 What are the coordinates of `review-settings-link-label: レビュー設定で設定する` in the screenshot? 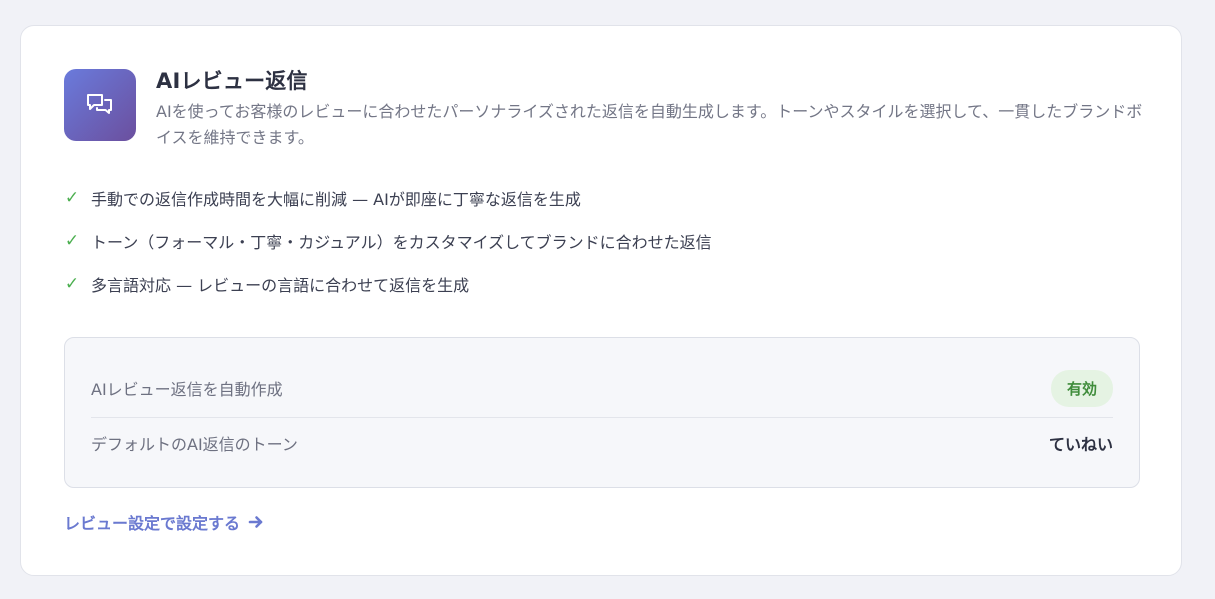 It's located at (152, 523).